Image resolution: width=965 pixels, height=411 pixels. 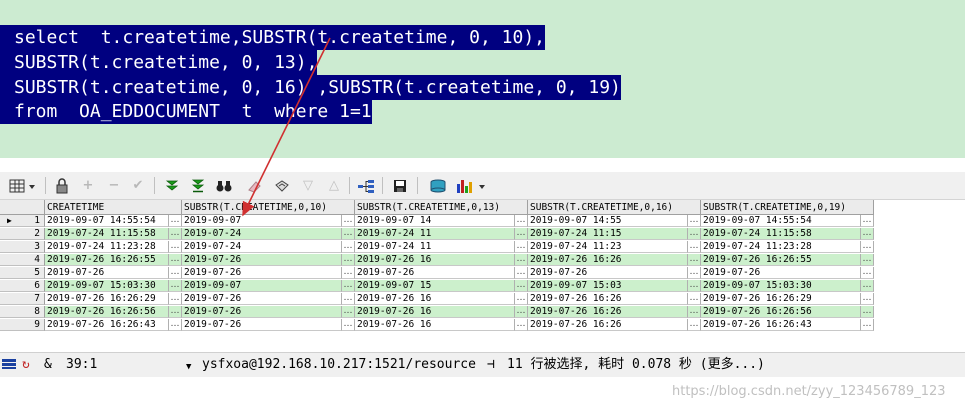 What do you see at coordinates (254, 185) in the screenshot?
I see `eraser-icon` at bounding box center [254, 185].